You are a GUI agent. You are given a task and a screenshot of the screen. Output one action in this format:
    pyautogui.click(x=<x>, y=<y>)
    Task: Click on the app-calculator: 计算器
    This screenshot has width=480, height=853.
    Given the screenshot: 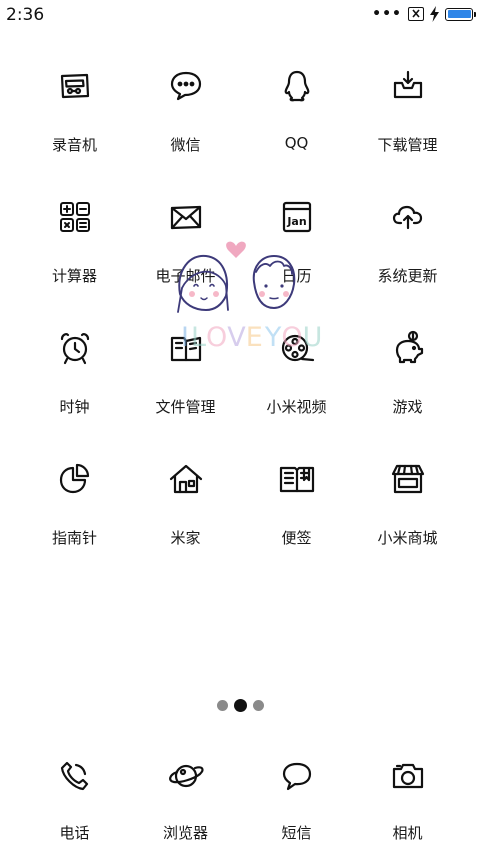 What is the action you would take?
    pyautogui.click(x=74, y=256)
    